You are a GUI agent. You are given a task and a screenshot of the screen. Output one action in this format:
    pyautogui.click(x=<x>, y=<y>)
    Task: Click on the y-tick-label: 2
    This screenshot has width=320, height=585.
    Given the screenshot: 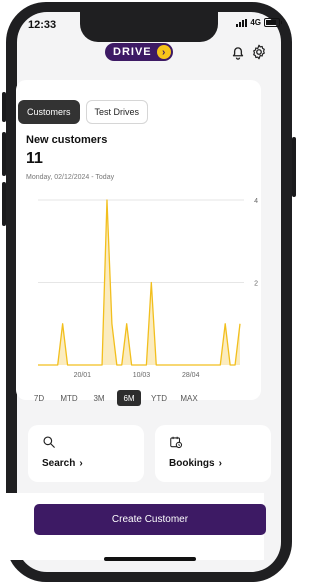 What is the action you would take?
    pyautogui.click(x=256, y=284)
    